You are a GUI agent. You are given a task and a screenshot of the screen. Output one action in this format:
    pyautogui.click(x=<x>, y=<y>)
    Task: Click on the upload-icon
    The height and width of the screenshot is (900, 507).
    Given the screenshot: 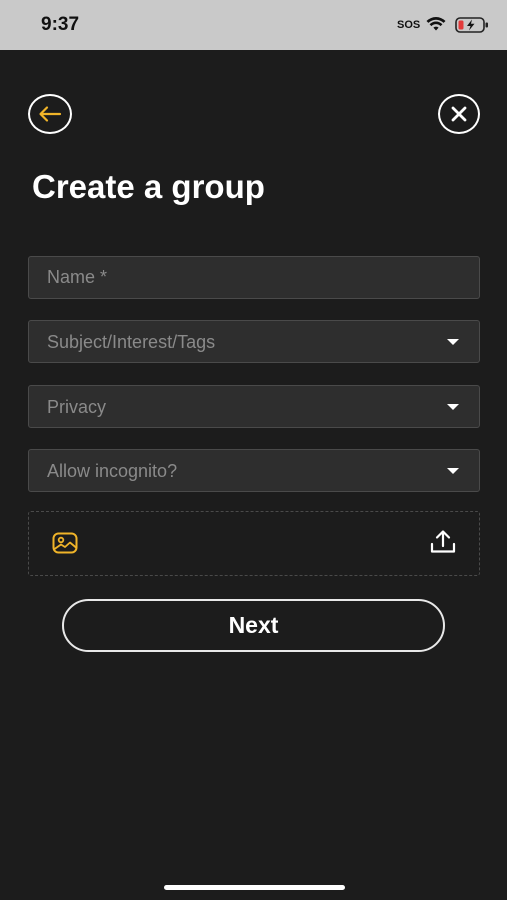 What is the action you would take?
    pyautogui.click(x=443, y=542)
    